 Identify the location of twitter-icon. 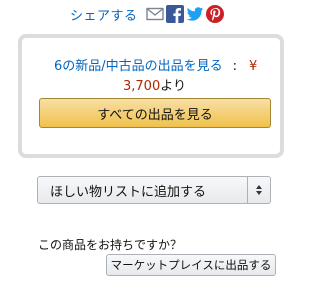
(195, 14).